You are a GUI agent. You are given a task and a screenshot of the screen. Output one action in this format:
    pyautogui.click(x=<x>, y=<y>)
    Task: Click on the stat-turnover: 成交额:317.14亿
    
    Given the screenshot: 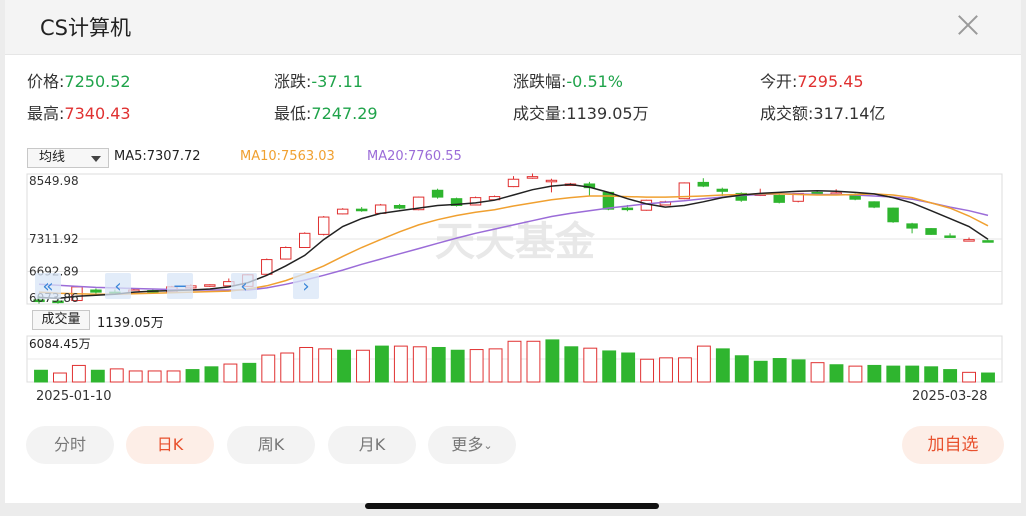 What is the action you would take?
    pyautogui.click(x=823, y=113)
    